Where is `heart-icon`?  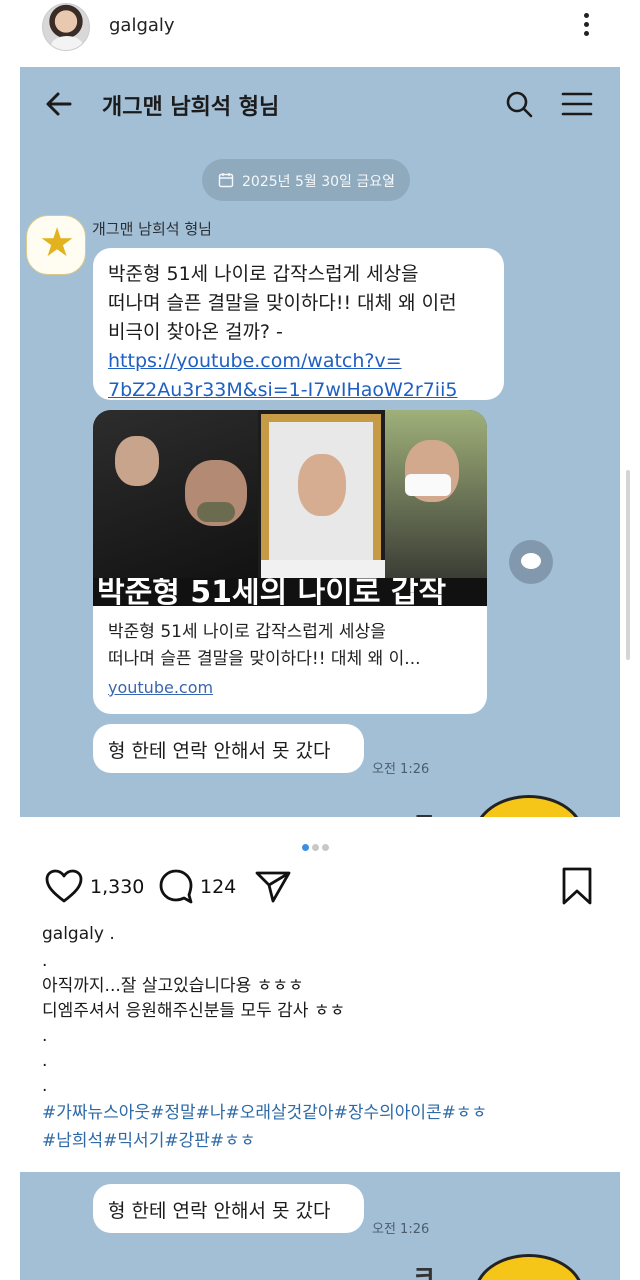 heart-icon is located at coordinates (64, 886).